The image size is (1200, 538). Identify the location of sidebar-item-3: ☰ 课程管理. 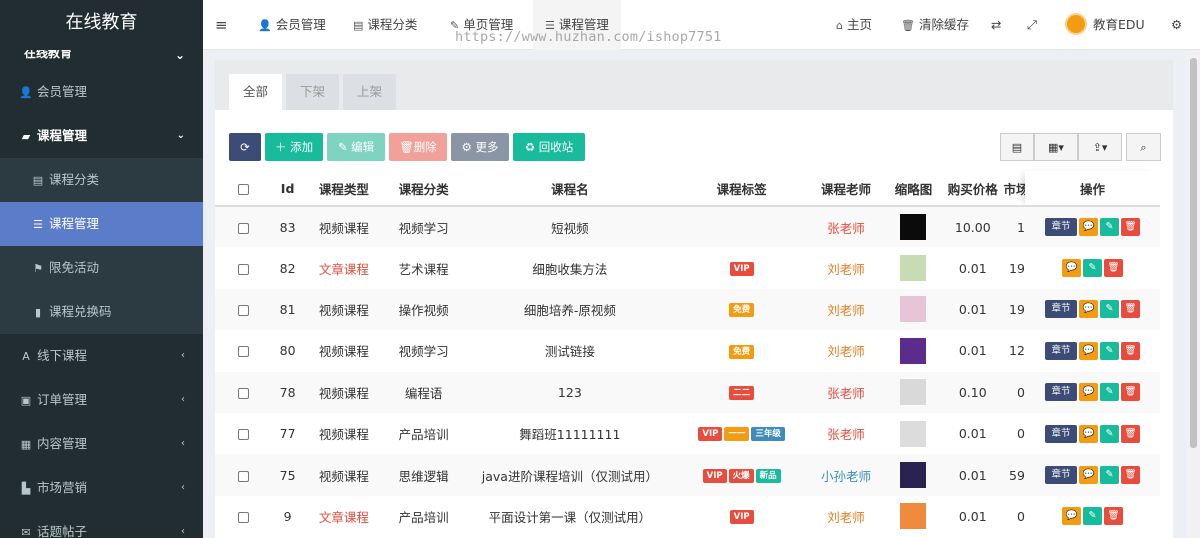
(101, 224).